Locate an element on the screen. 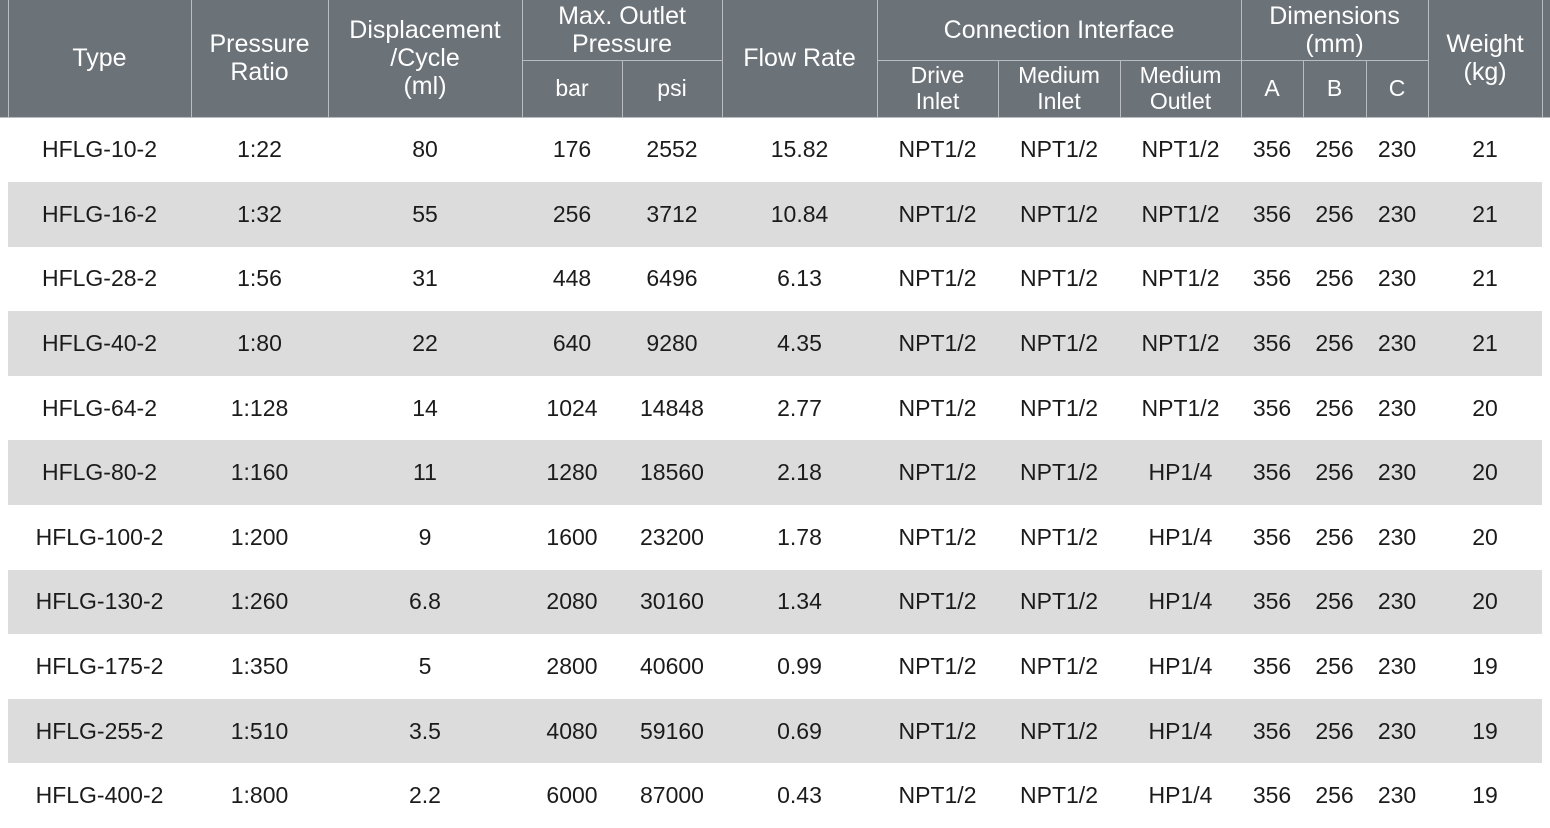 The image size is (1550, 828). cell-type: HFLG-175-2 is located at coordinates (99, 666).